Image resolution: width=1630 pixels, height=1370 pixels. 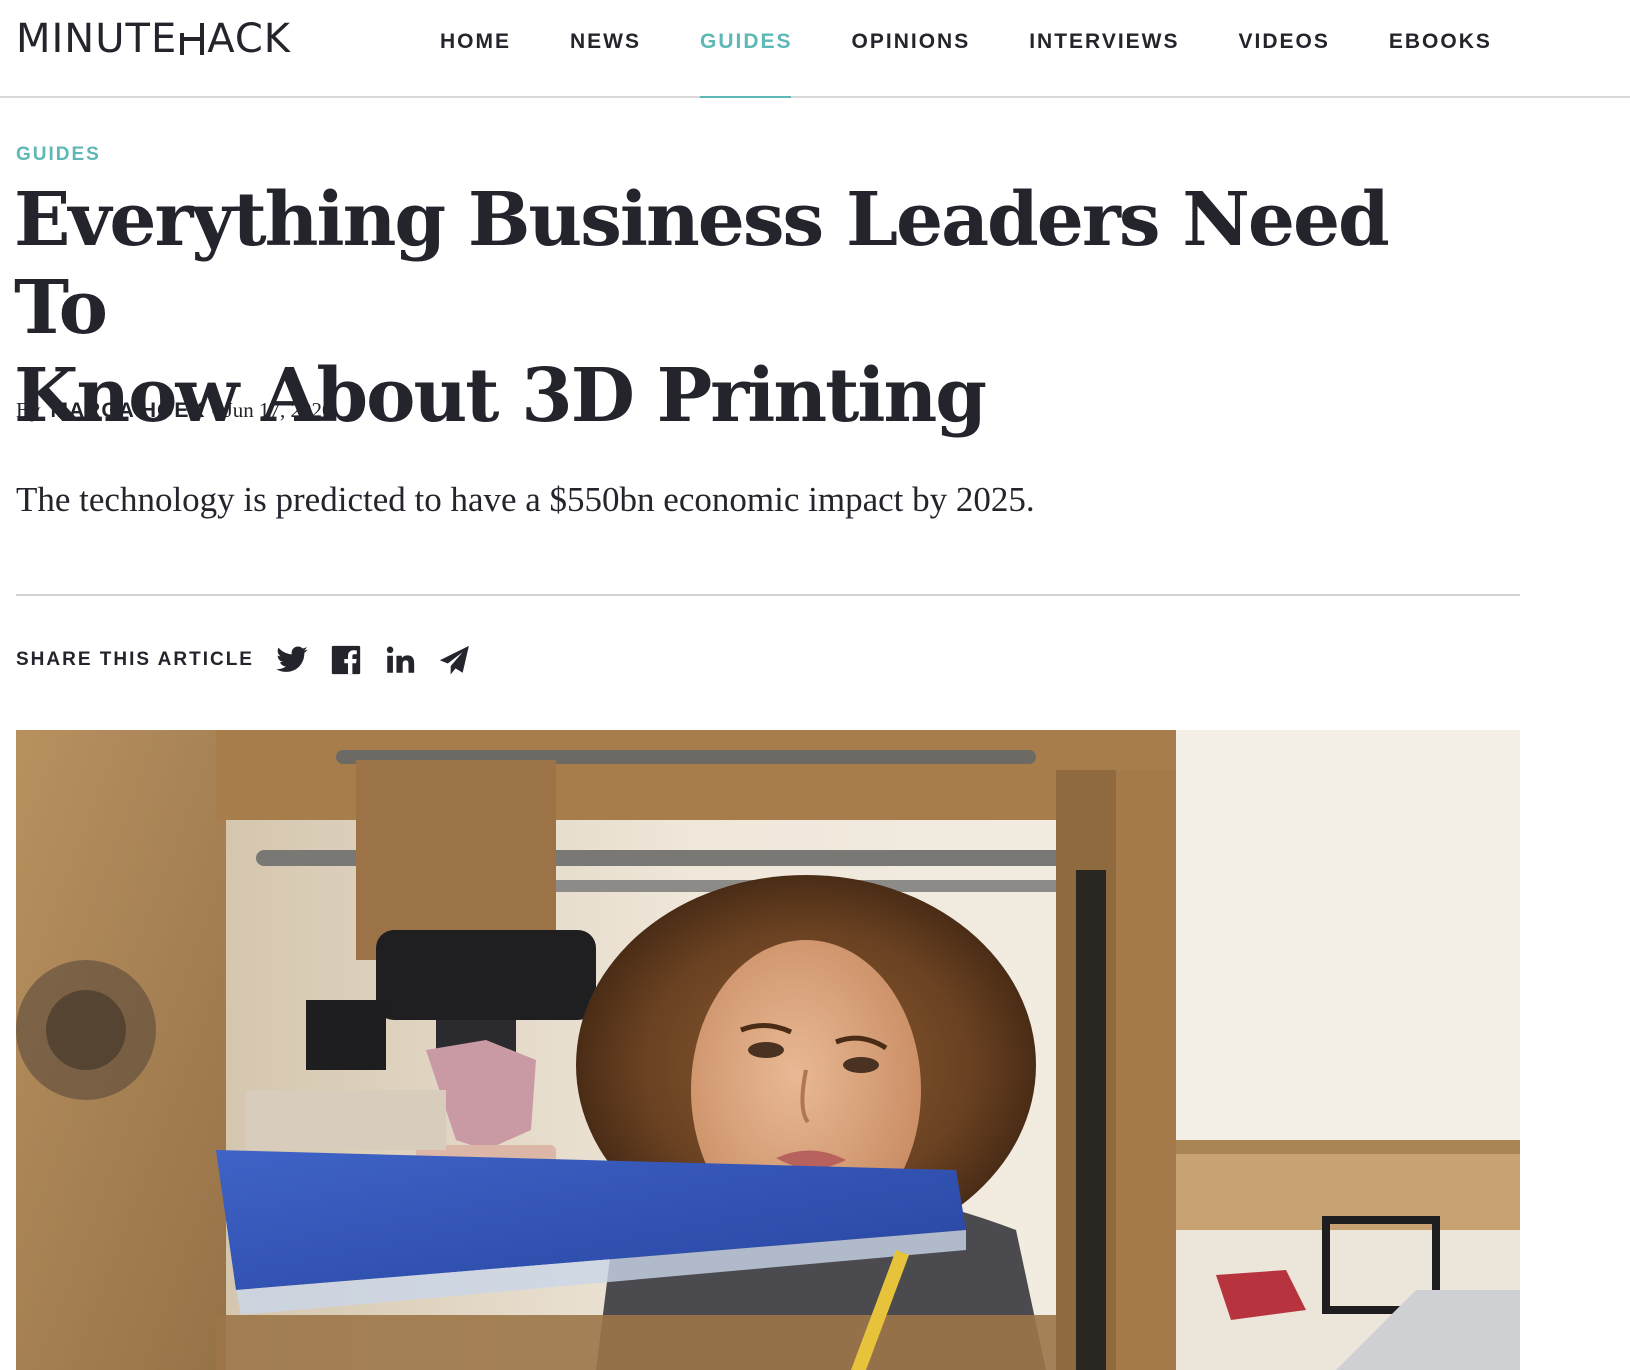 I want to click on site-logo: MINUTE ACK, so click(x=154, y=39).